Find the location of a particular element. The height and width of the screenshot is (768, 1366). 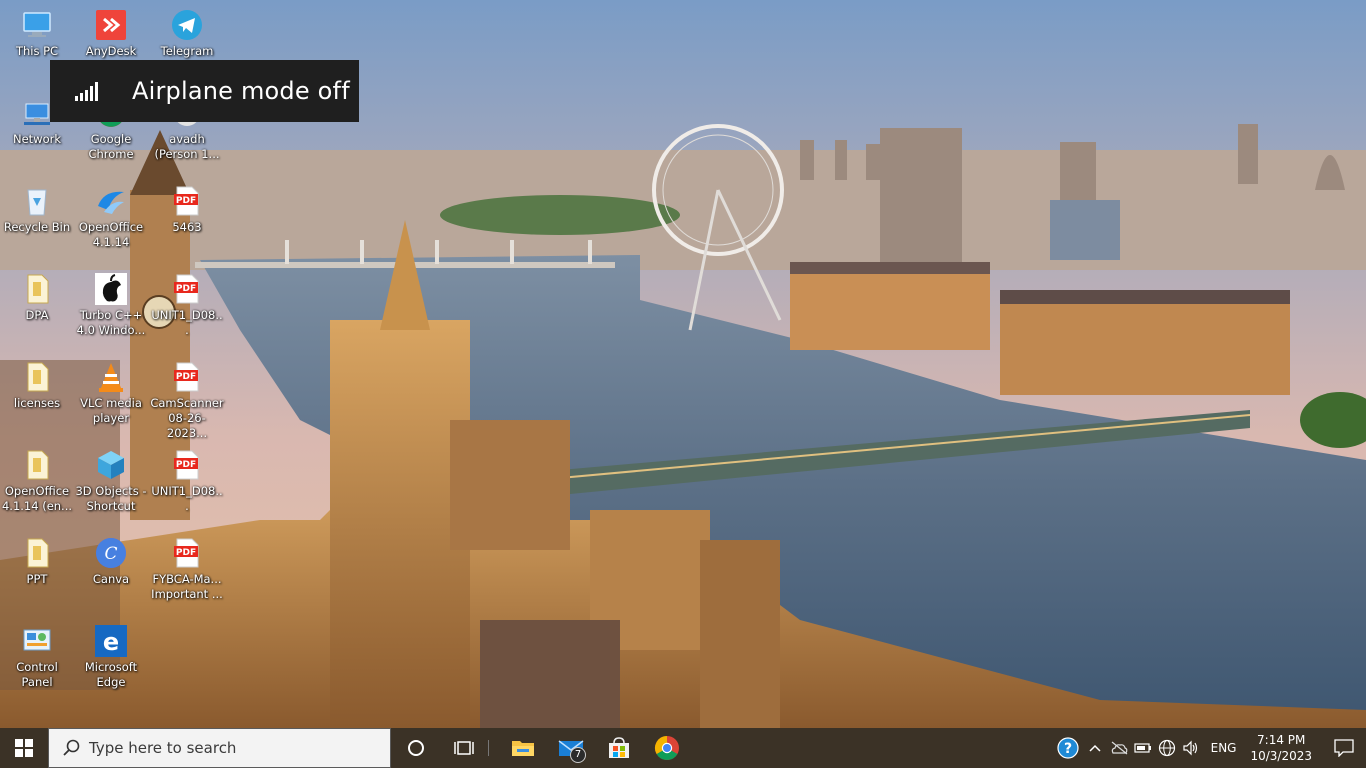

desktop-icon-label: Telegram is located at coordinates (187, 51).